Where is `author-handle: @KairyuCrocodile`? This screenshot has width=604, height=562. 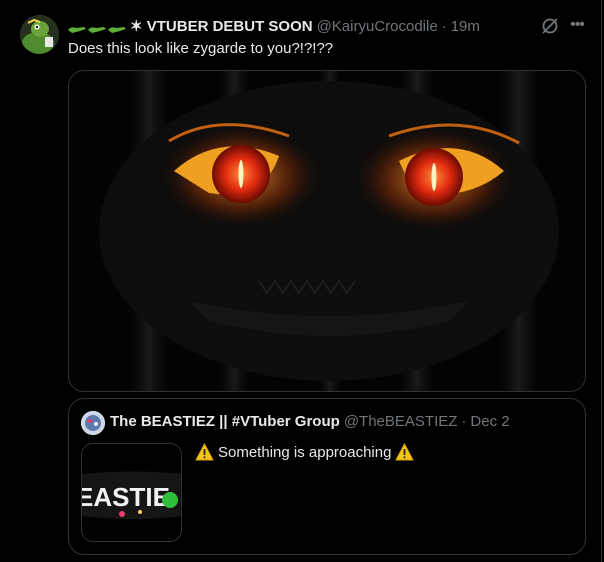
author-handle: @KairyuCrocodile is located at coordinates (377, 26).